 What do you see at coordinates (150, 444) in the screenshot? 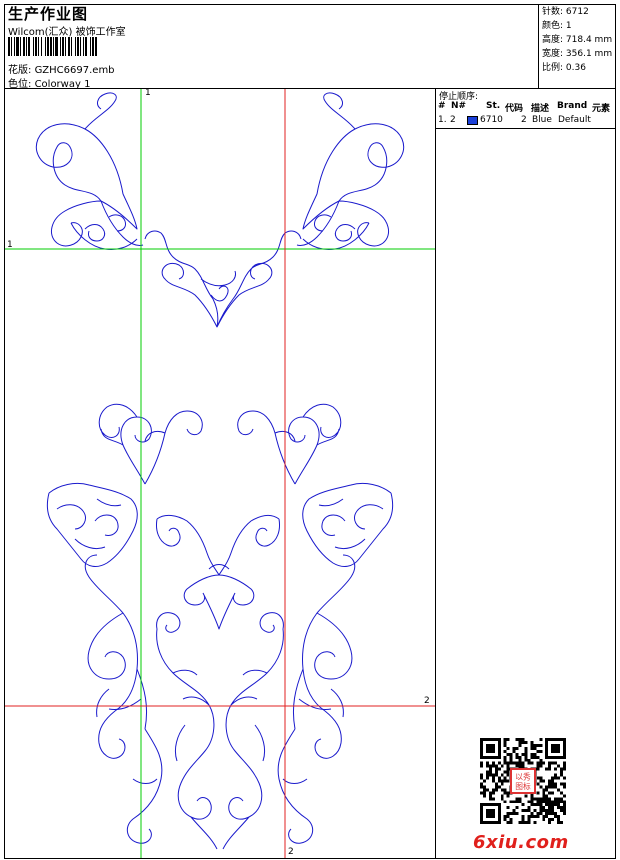
I see `mid-left-upper-scroll` at bounding box center [150, 444].